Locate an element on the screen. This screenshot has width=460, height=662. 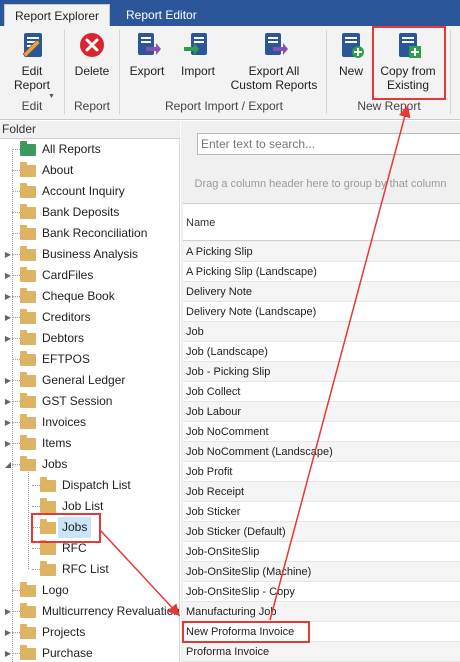
table-row: A Picking Slip (Landscape) is located at coordinates (321, 272).